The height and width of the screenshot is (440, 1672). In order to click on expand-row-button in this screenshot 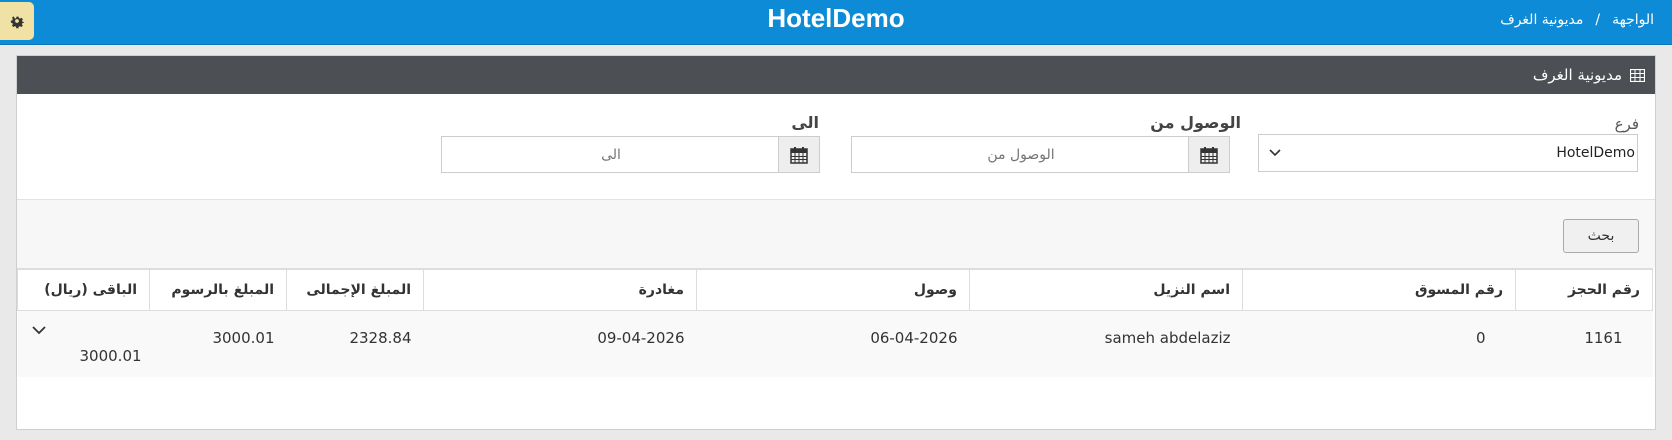, I will do `click(38, 330)`.